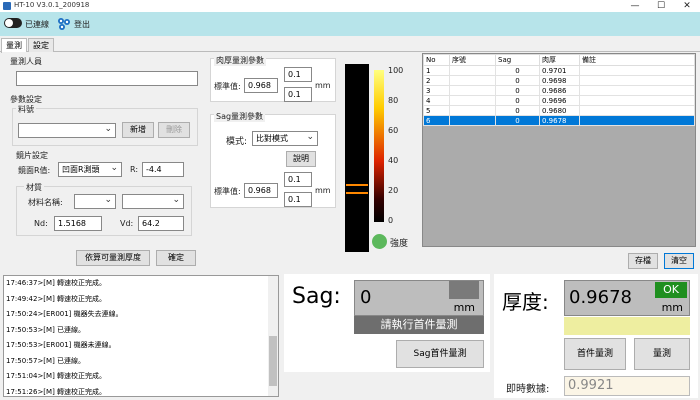 The image size is (700, 400). What do you see at coordinates (46, 360) in the screenshot?
I see `log-line: 17:50:57>[M] 已連線。` at bounding box center [46, 360].